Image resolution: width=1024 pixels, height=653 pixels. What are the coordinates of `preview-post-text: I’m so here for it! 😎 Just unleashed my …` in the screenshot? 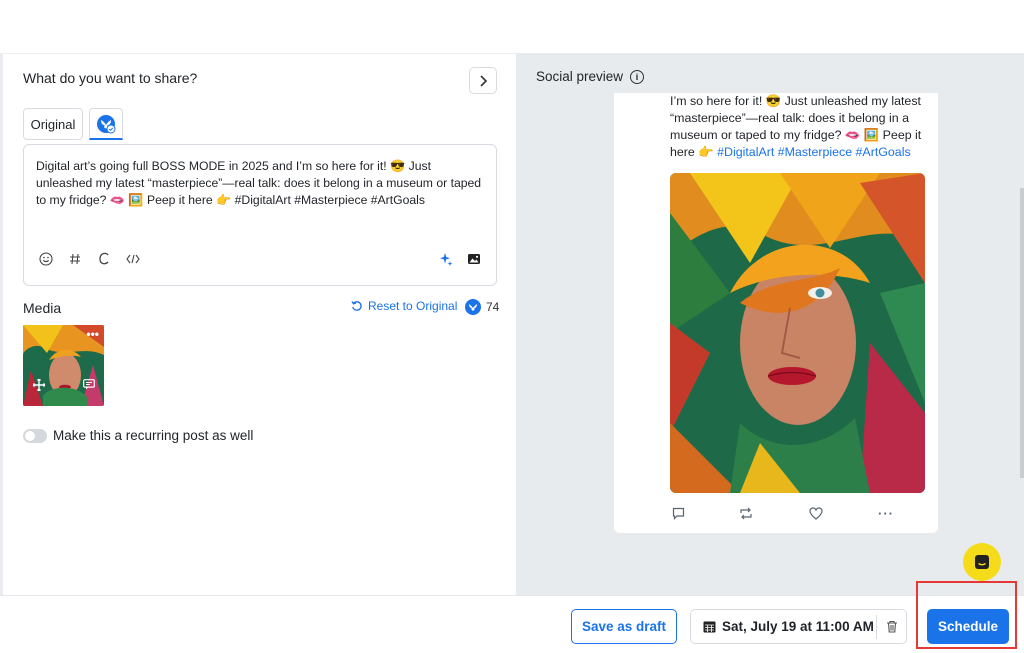 It's located at (798, 127).